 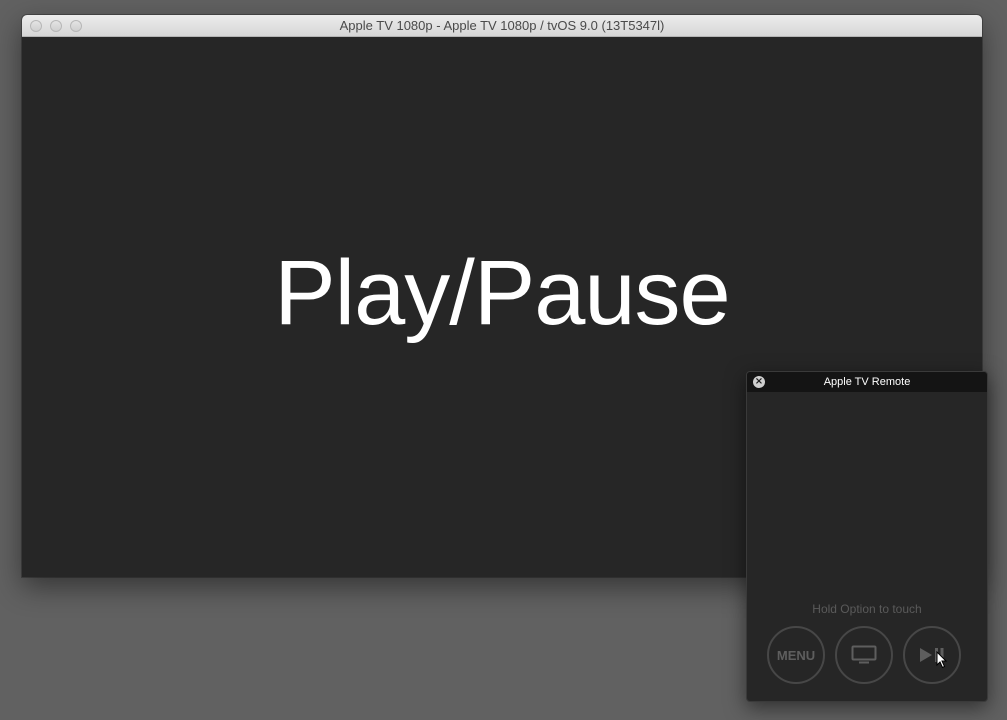 I want to click on remote-title: Apple TV Remote, so click(x=867, y=382).